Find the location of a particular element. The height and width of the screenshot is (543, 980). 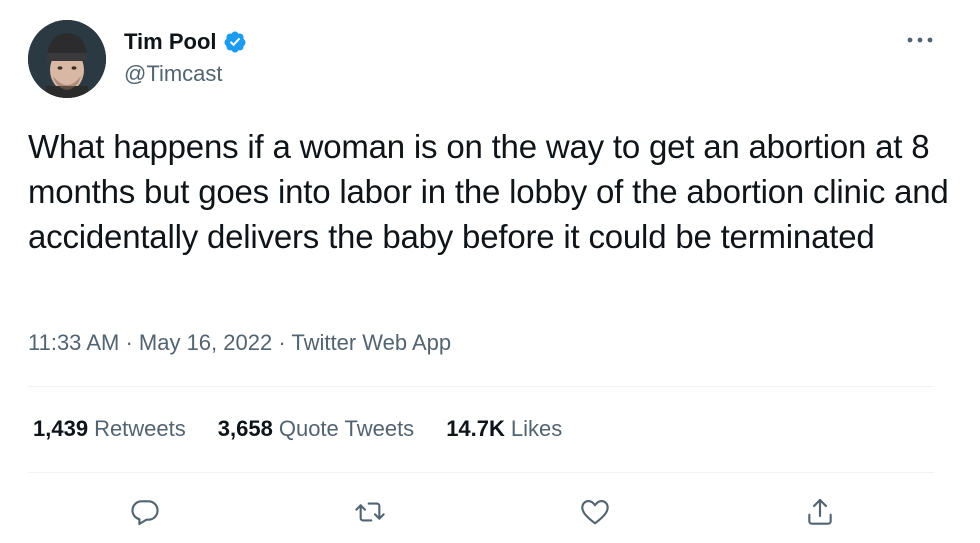

retweets-label: Retweets is located at coordinates (140, 428).